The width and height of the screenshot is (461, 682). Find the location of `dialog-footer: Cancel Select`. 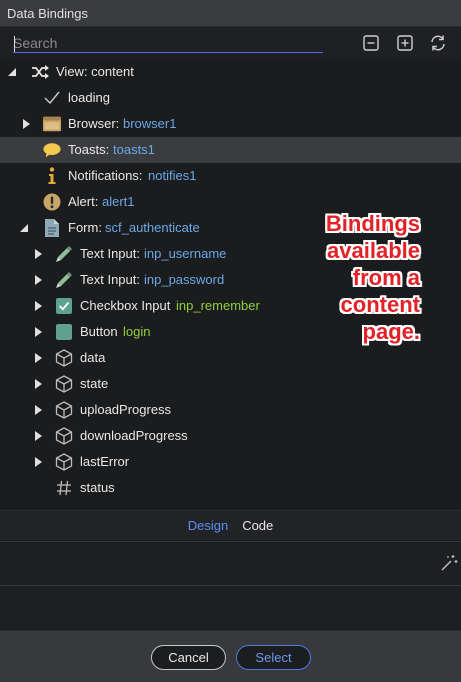

dialog-footer: Cancel Select is located at coordinates (230, 656).